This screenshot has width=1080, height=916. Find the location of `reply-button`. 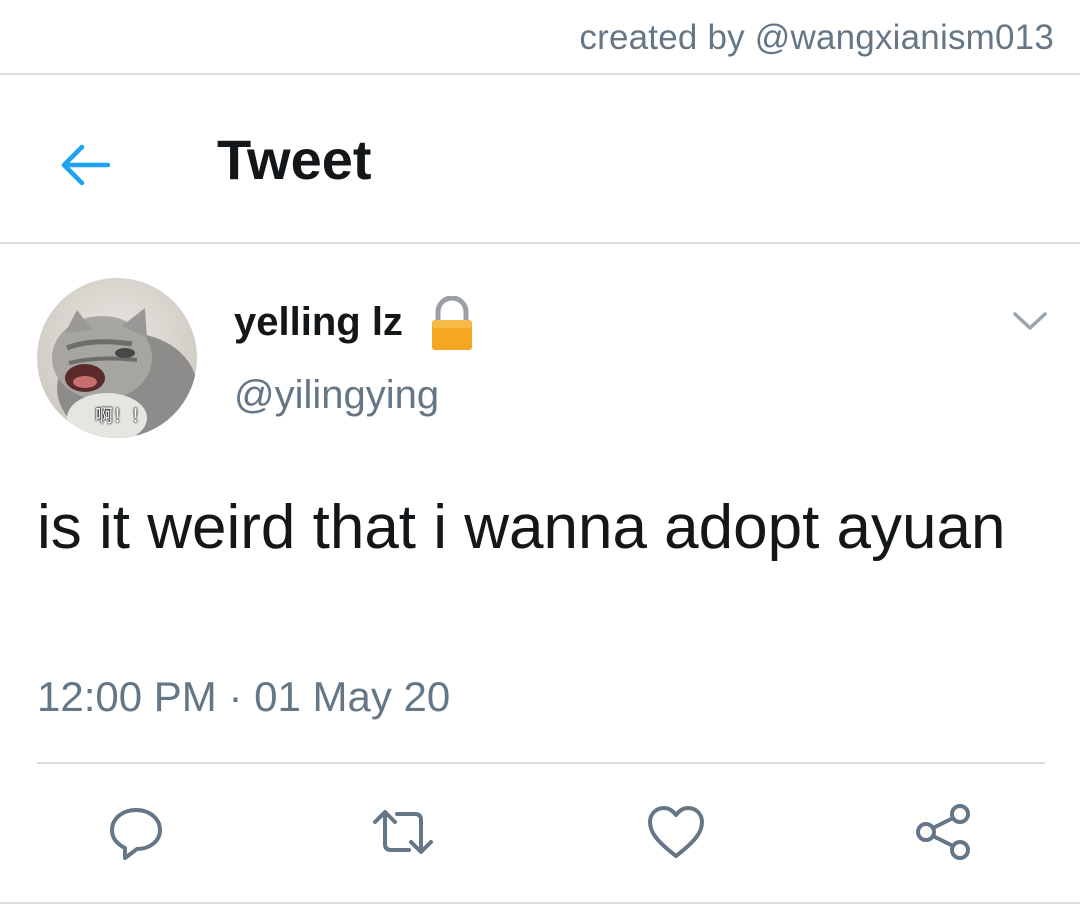

reply-button is located at coordinates (136, 832).